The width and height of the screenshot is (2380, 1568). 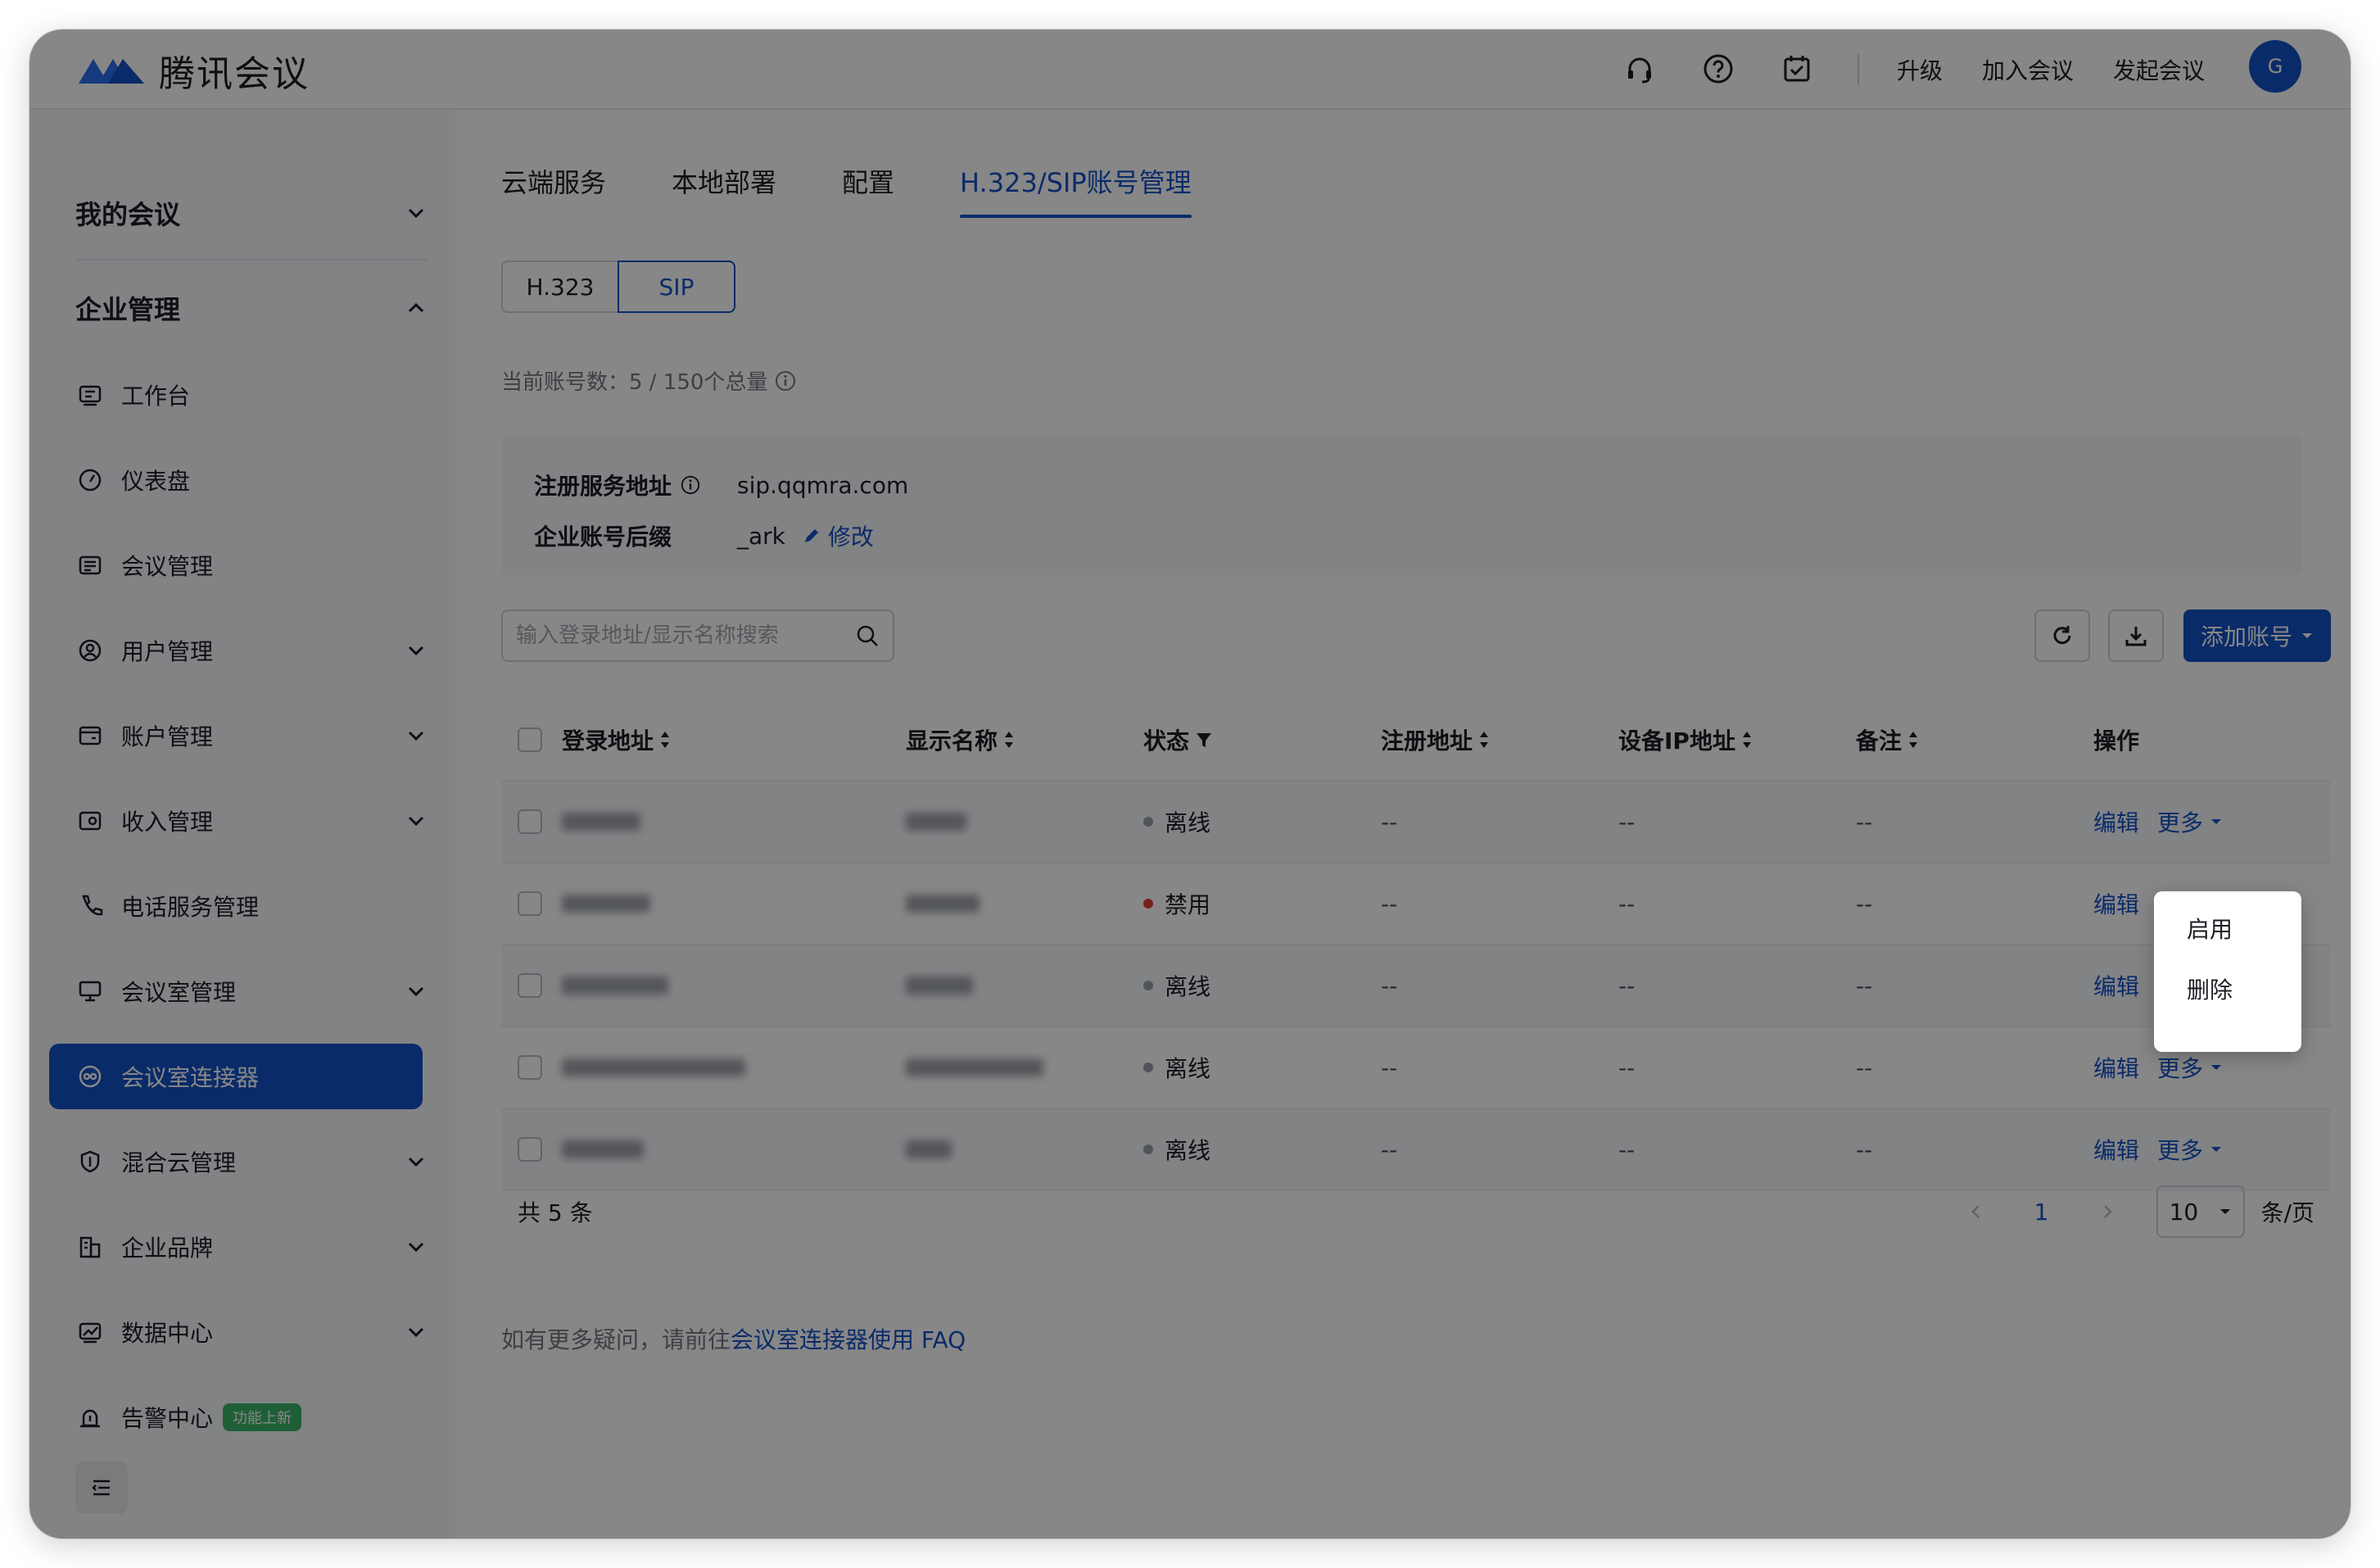 What do you see at coordinates (2227, 989) in the screenshot?
I see `delete-menu-item: 删除` at bounding box center [2227, 989].